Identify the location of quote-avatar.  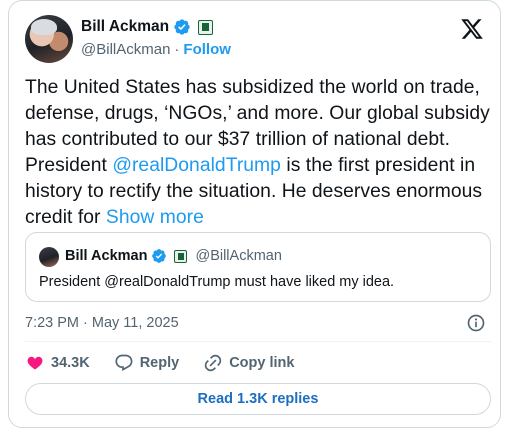
(49, 257).